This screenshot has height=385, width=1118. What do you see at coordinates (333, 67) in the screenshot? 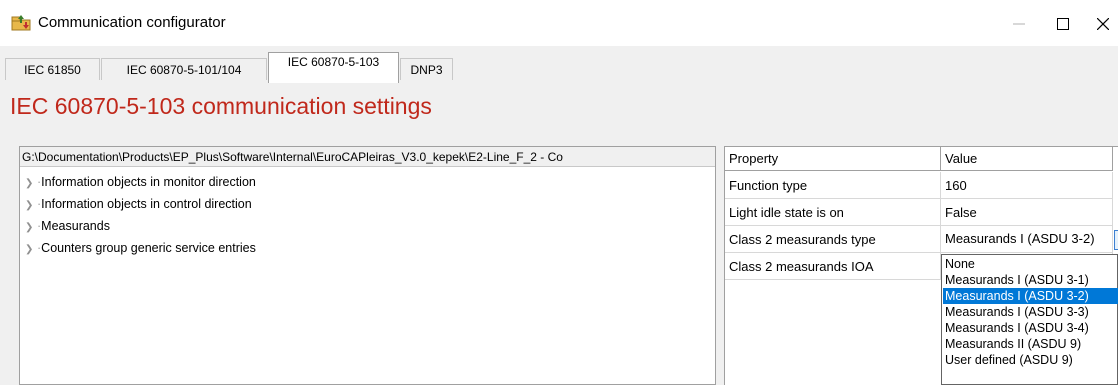
I see `tab-iec-60870-5-103: IEC 60870-5-103` at bounding box center [333, 67].